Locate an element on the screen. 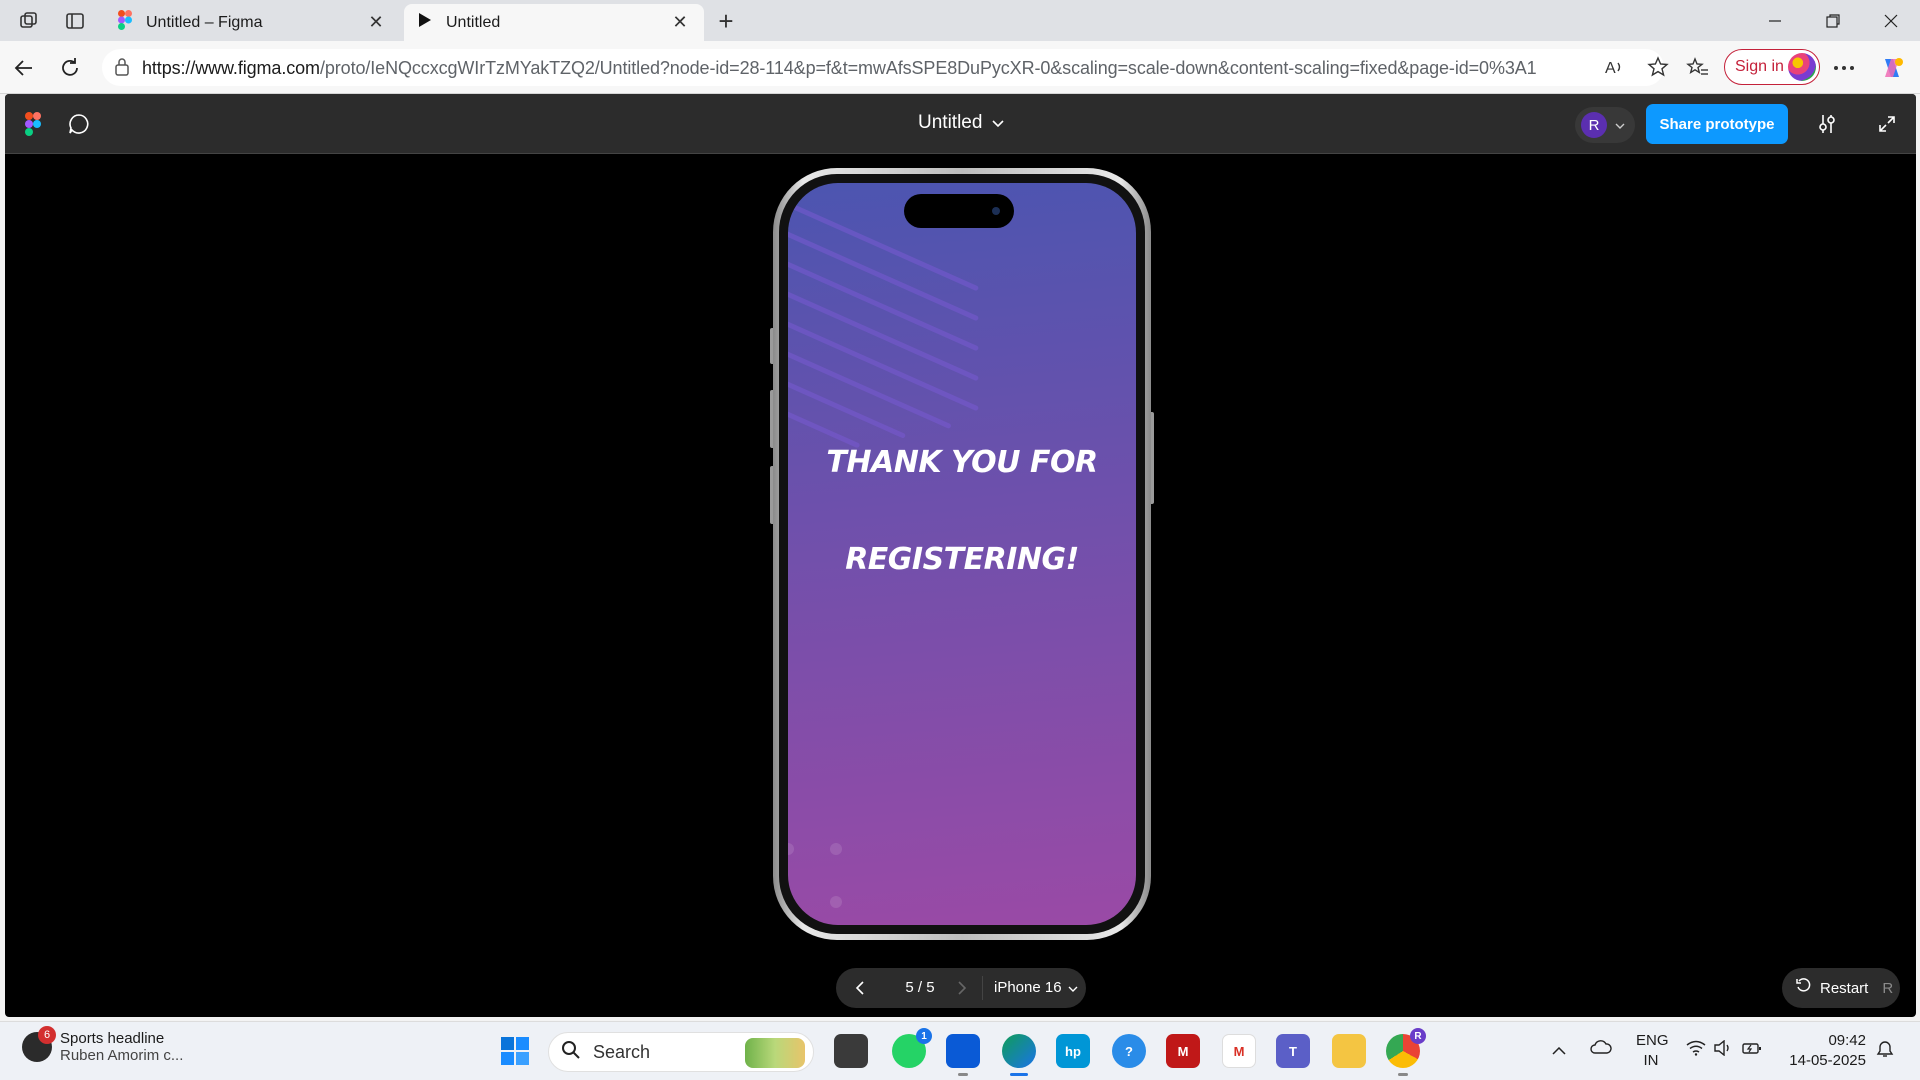  search-highlight-image is located at coordinates (775, 1053).